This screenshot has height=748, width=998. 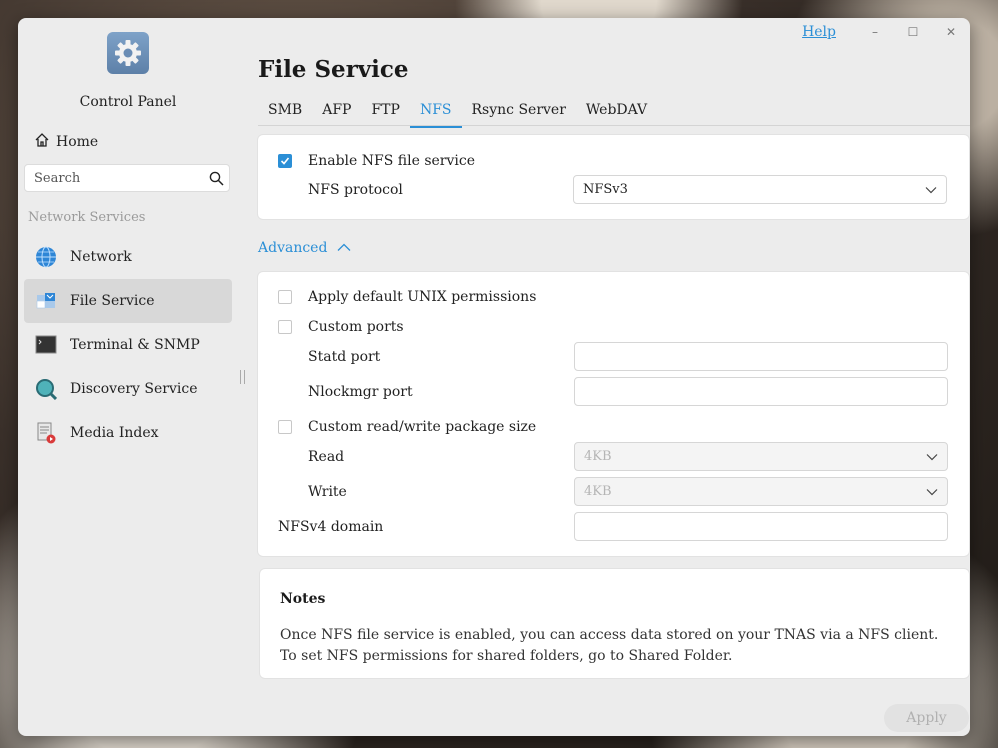 What do you see at coordinates (344, 357) in the screenshot?
I see `statd-port-label: Statd port` at bounding box center [344, 357].